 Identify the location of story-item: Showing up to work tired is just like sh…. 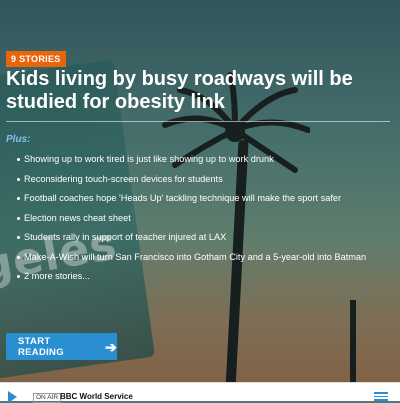
(201, 160).